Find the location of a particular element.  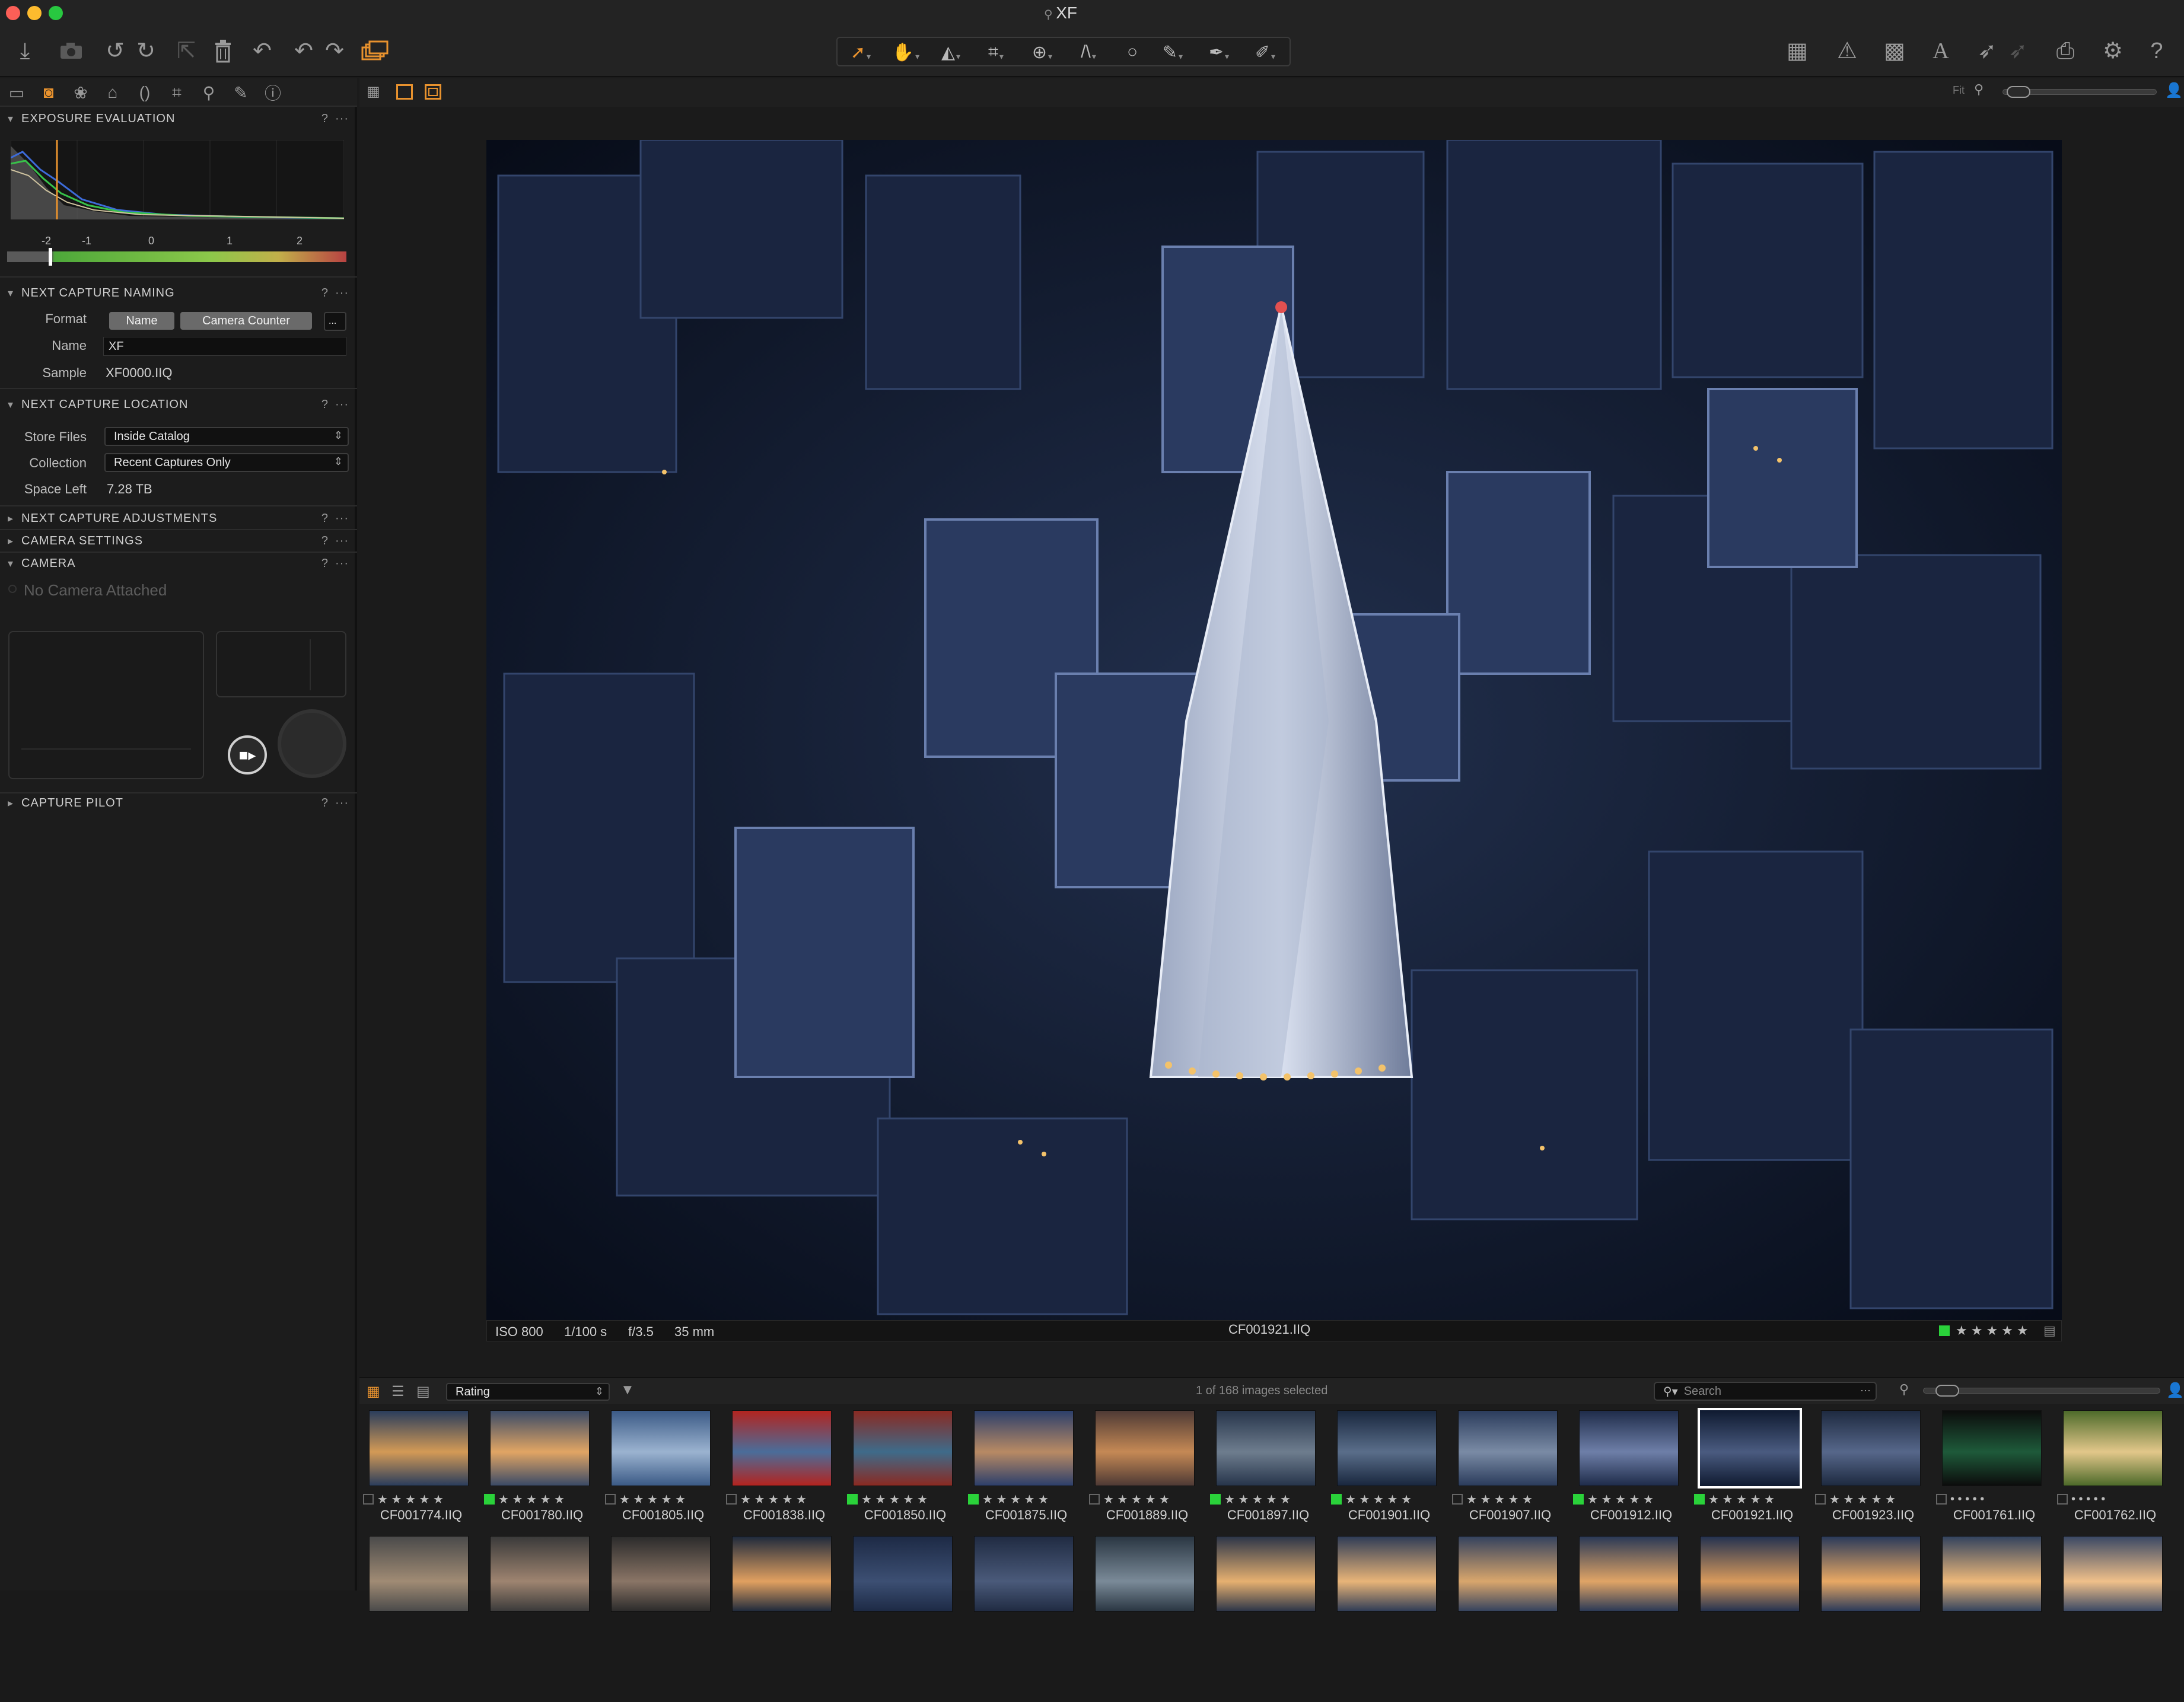

capture-adjustments-header: ▸ NEXT CAPTURE ADJUSTMENTS ? ··· is located at coordinates (178, 518).